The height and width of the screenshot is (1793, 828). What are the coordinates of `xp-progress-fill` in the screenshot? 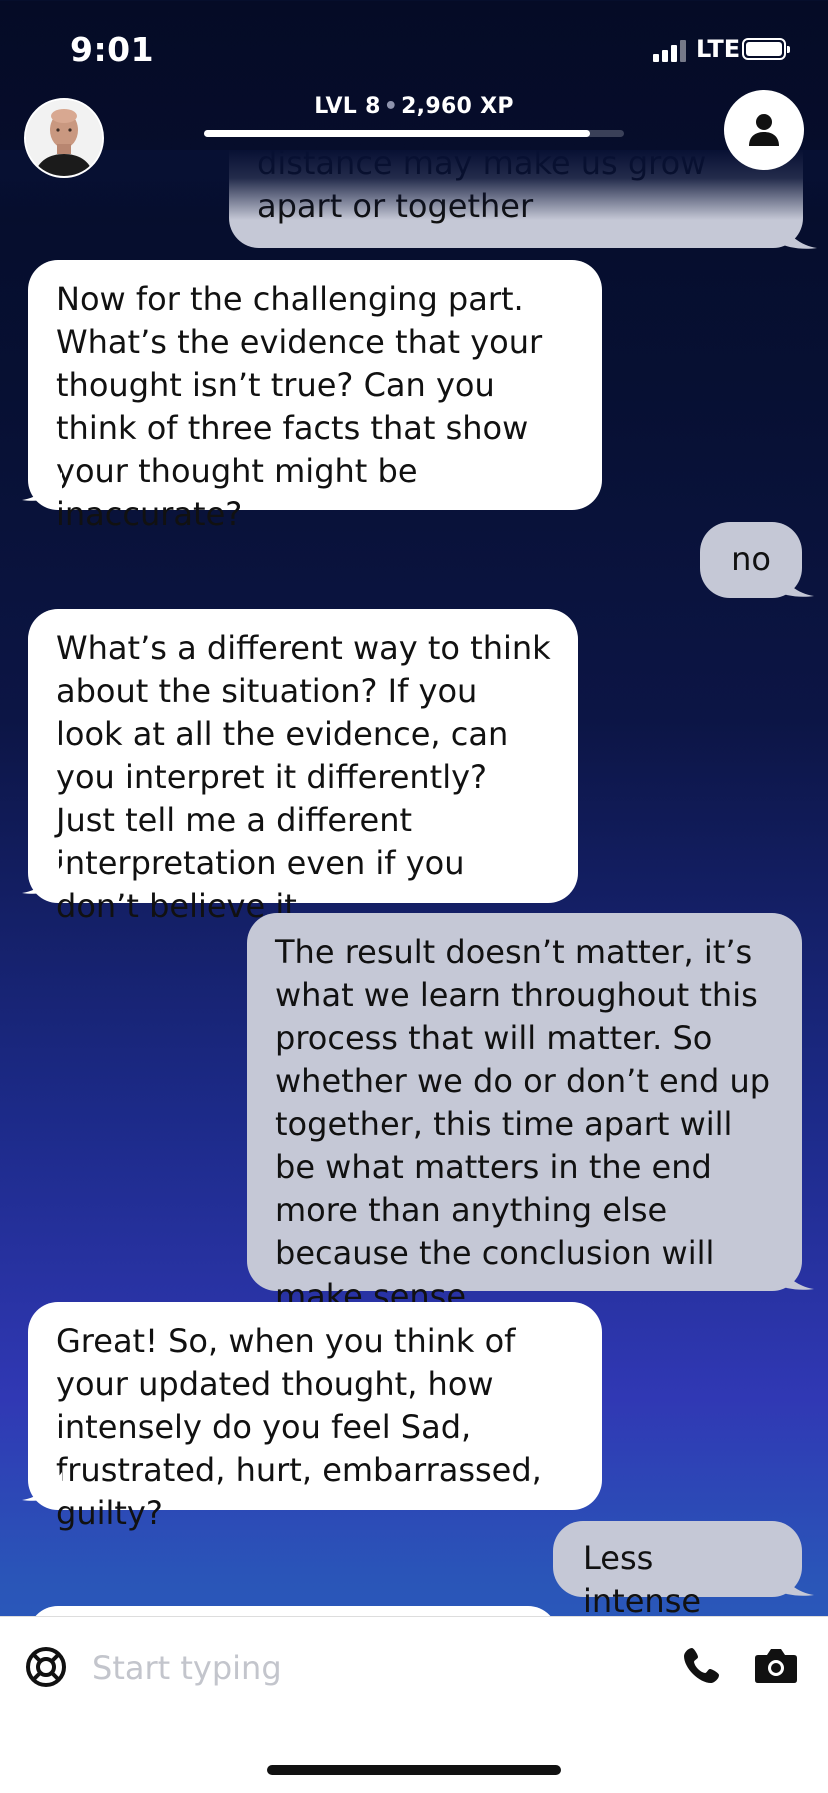 It's located at (397, 133).